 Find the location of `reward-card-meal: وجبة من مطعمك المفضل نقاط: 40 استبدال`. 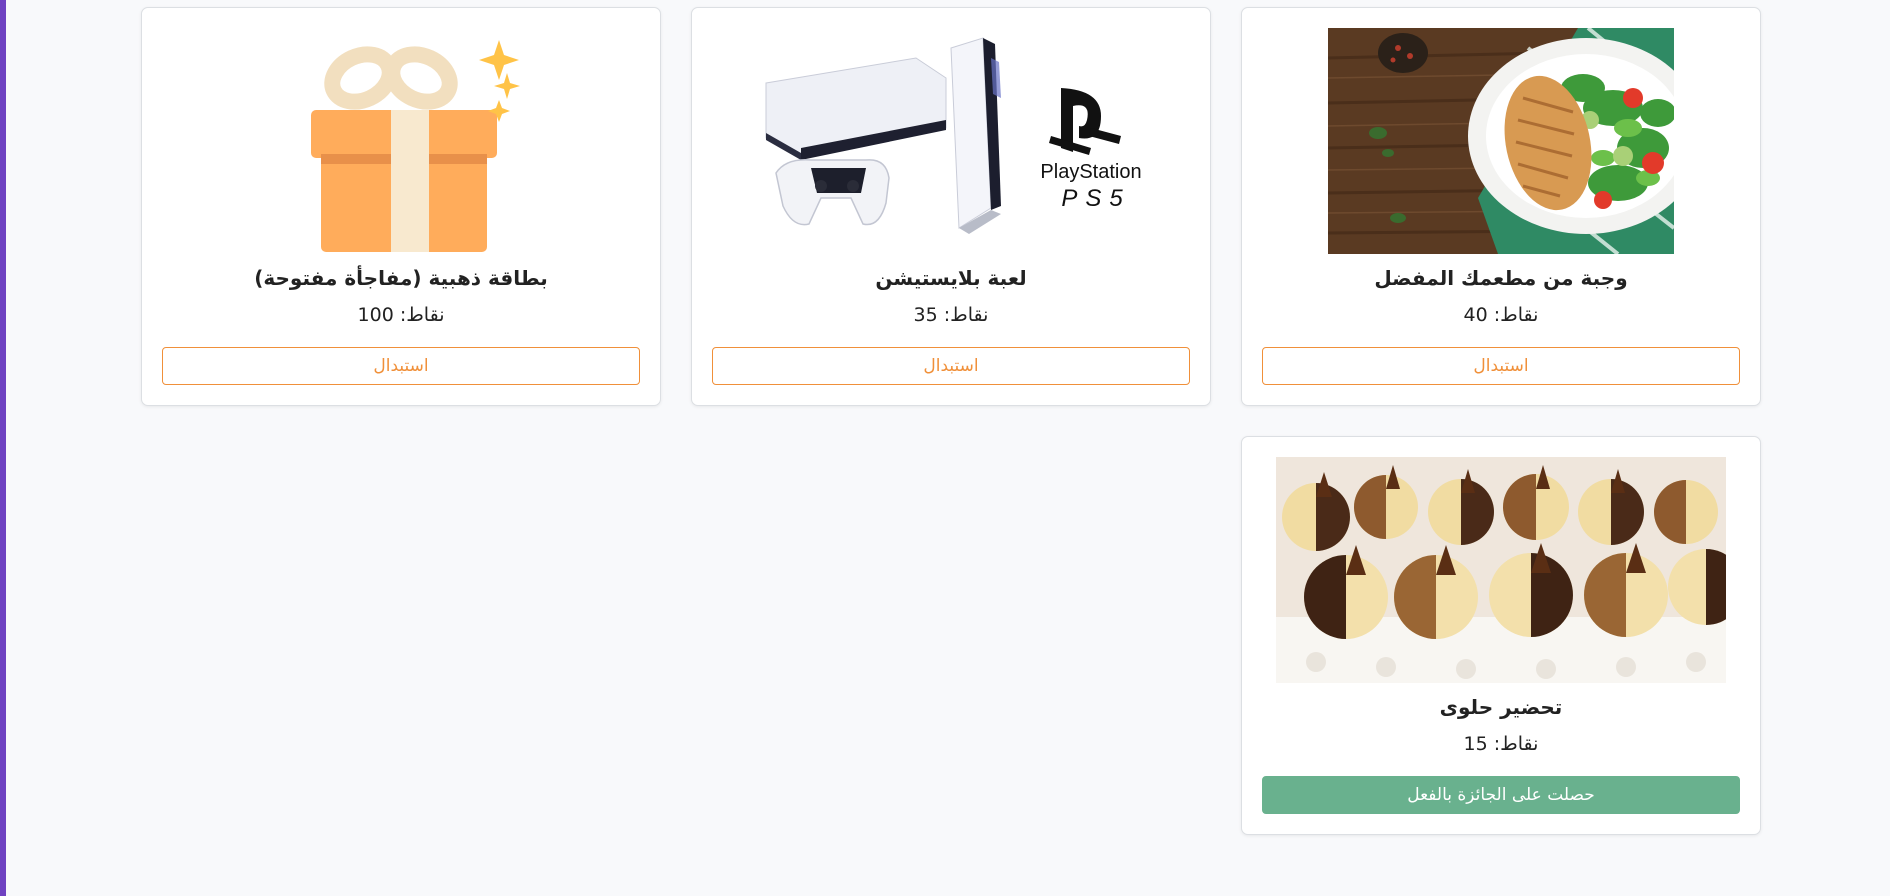

reward-card-meal: وجبة من مطعمك المفضل نقاط: 40 استبدال is located at coordinates (1501, 206).